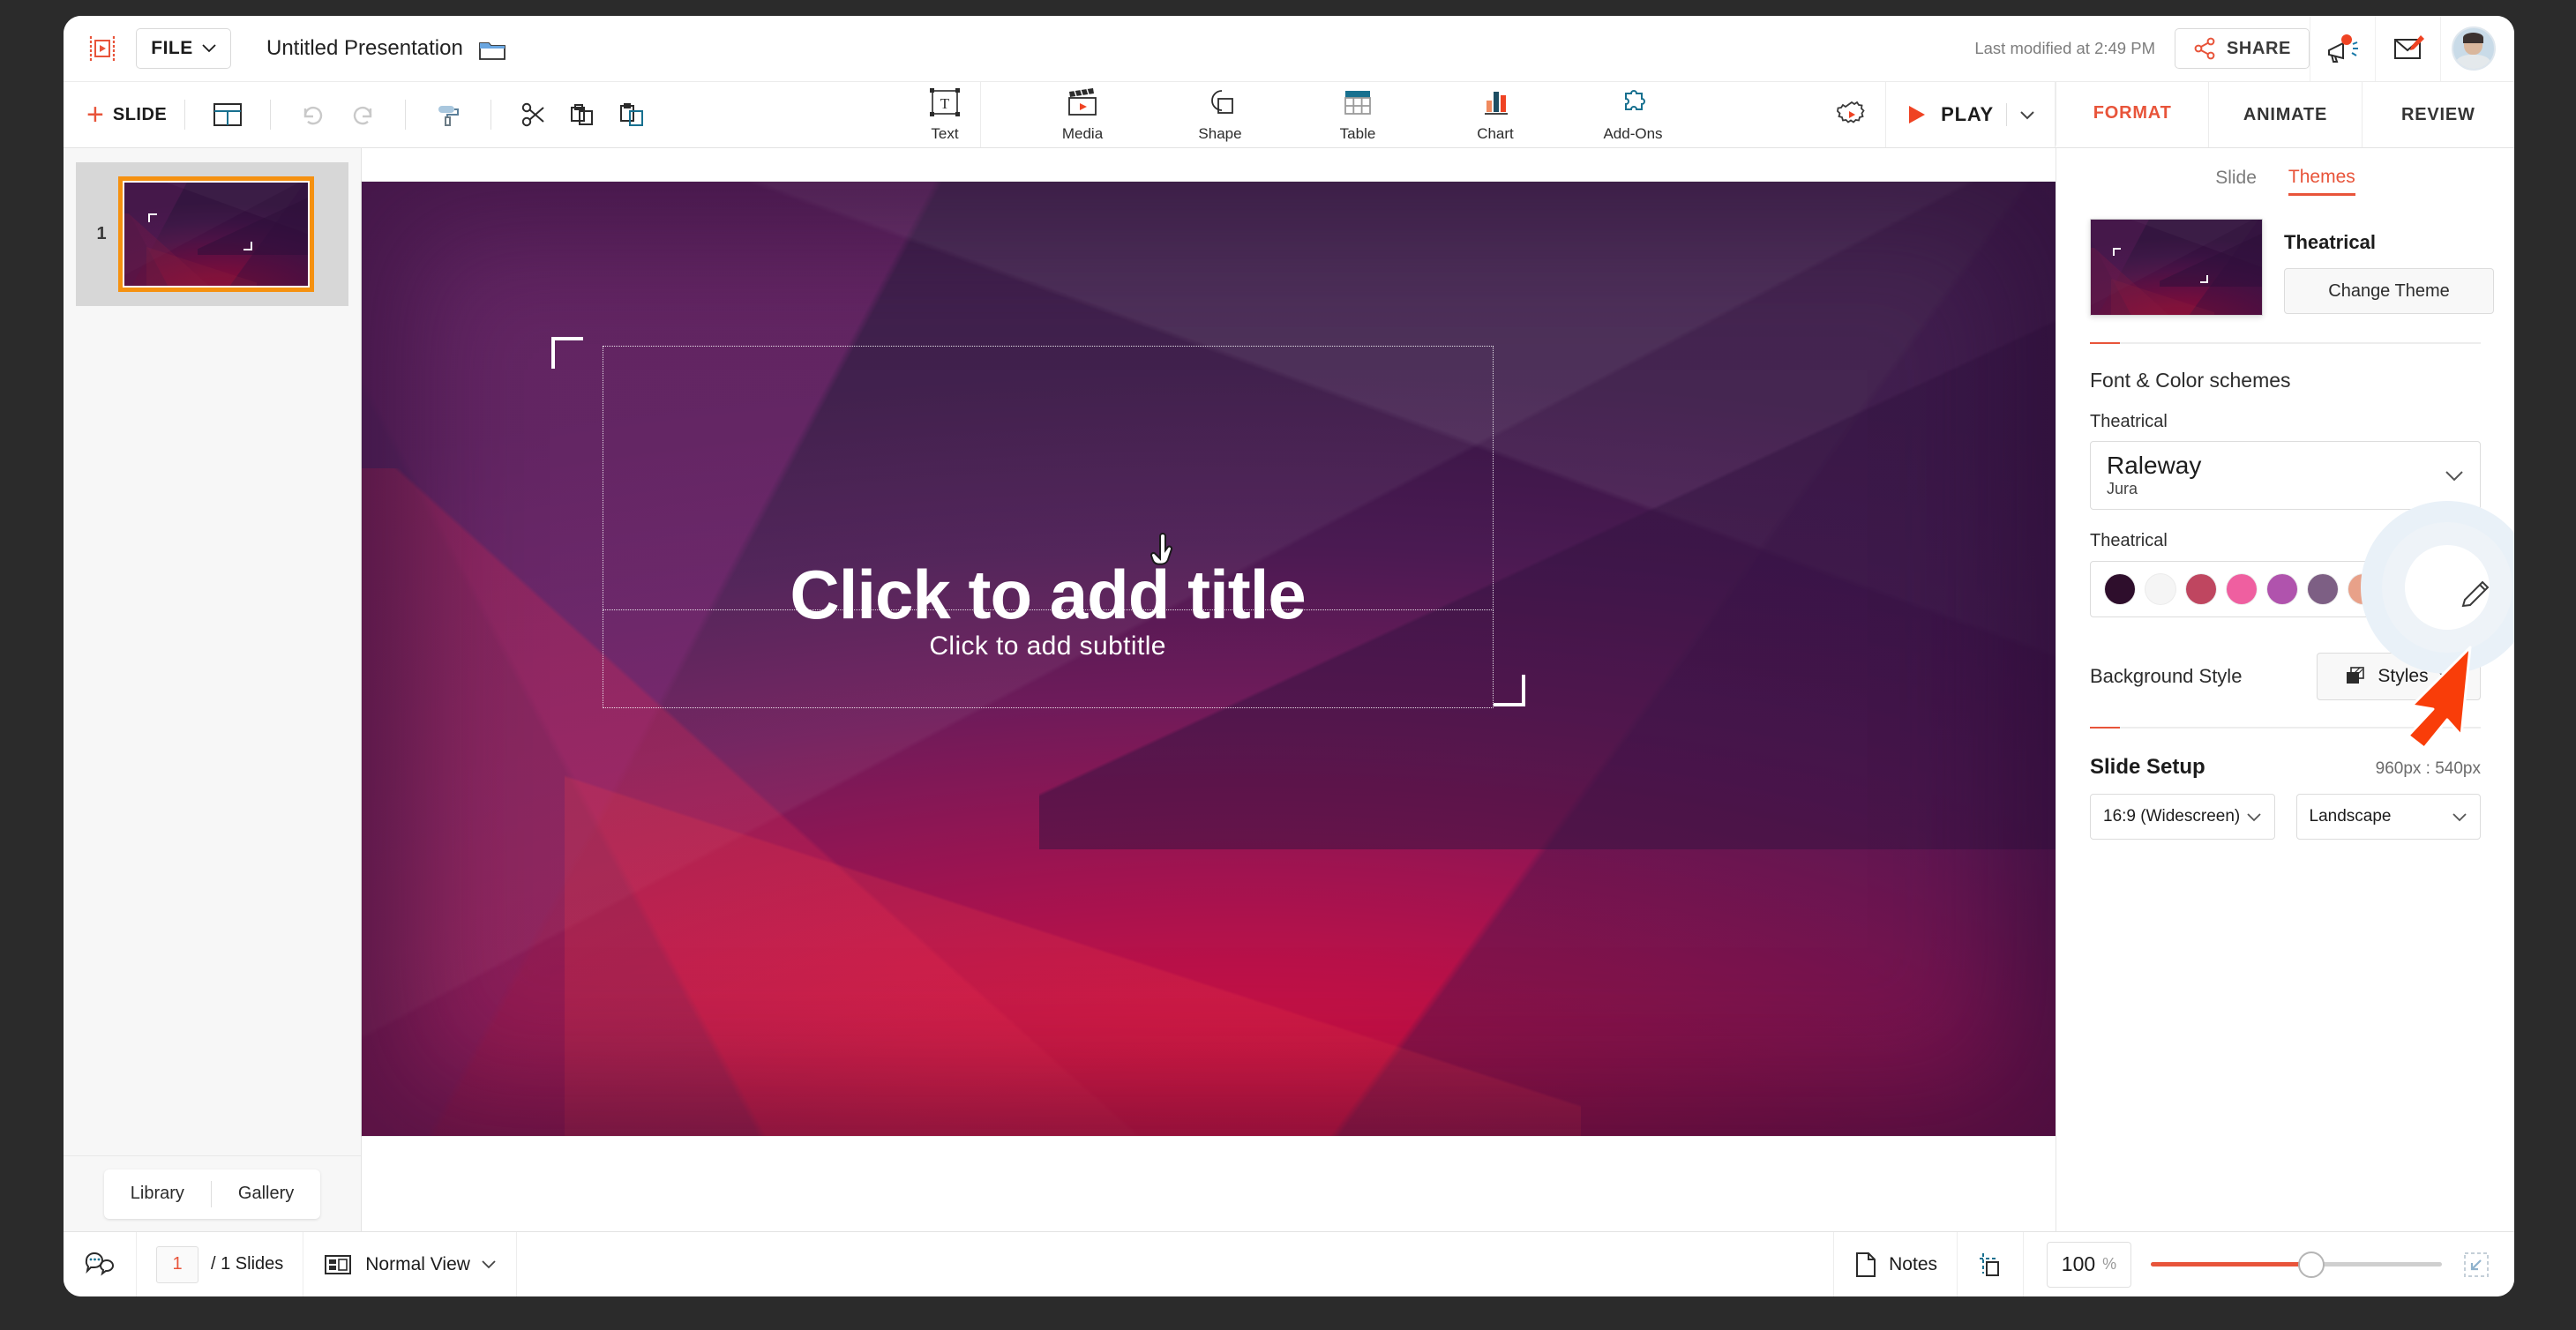 This screenshot has width=2576, height=1330. I want to click on change-theme-button: Change Theme, so click(2389, 291).